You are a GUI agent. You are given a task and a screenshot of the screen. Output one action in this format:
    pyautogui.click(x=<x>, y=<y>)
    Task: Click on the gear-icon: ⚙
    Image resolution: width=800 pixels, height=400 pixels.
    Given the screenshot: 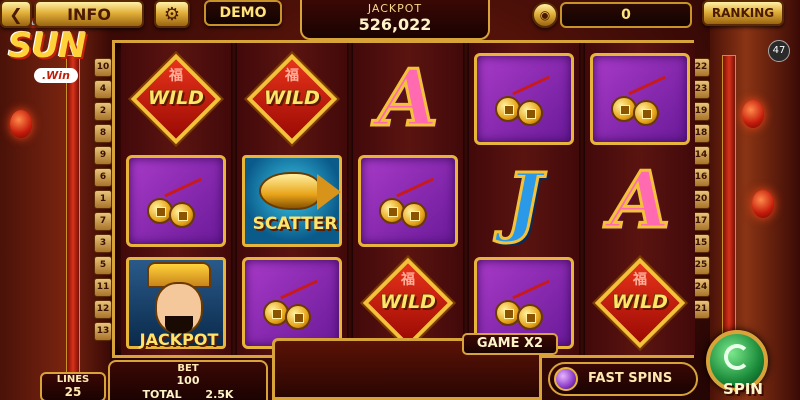 What is the action you would take?
    pyautogui.click(x=172, y=14)
    